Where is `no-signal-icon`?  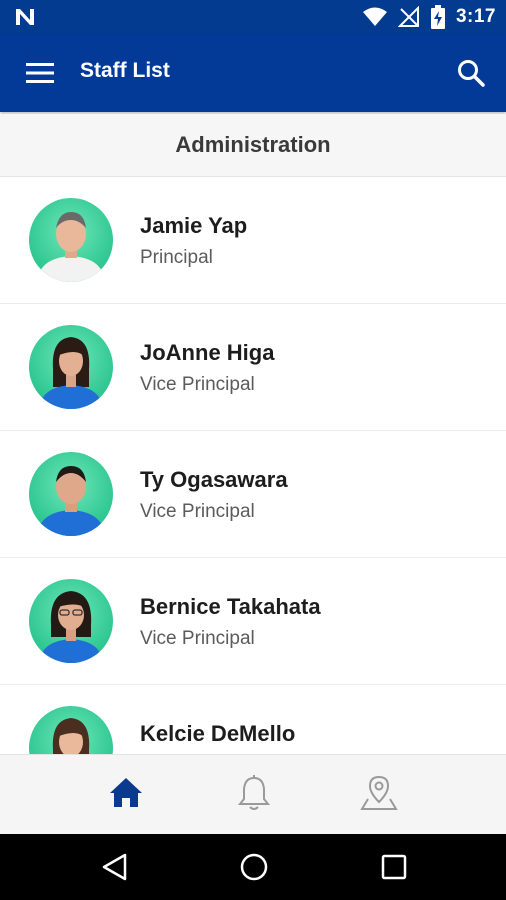 no-signal-icon is located at coordinates (408, 16).